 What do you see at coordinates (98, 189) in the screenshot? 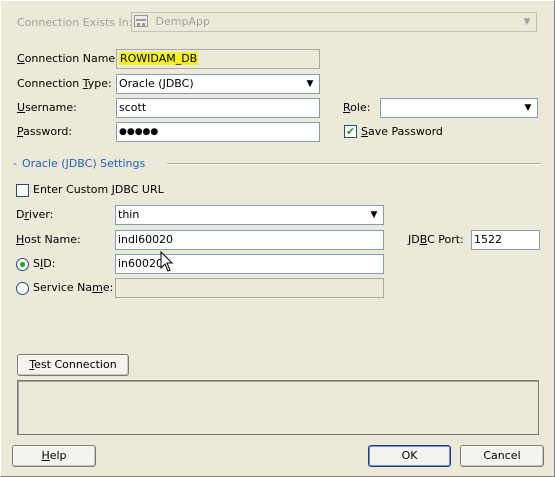
I see `custom-jdbc-url-label: Enter Custom JDBC URL` at bounding box center [98, 189].